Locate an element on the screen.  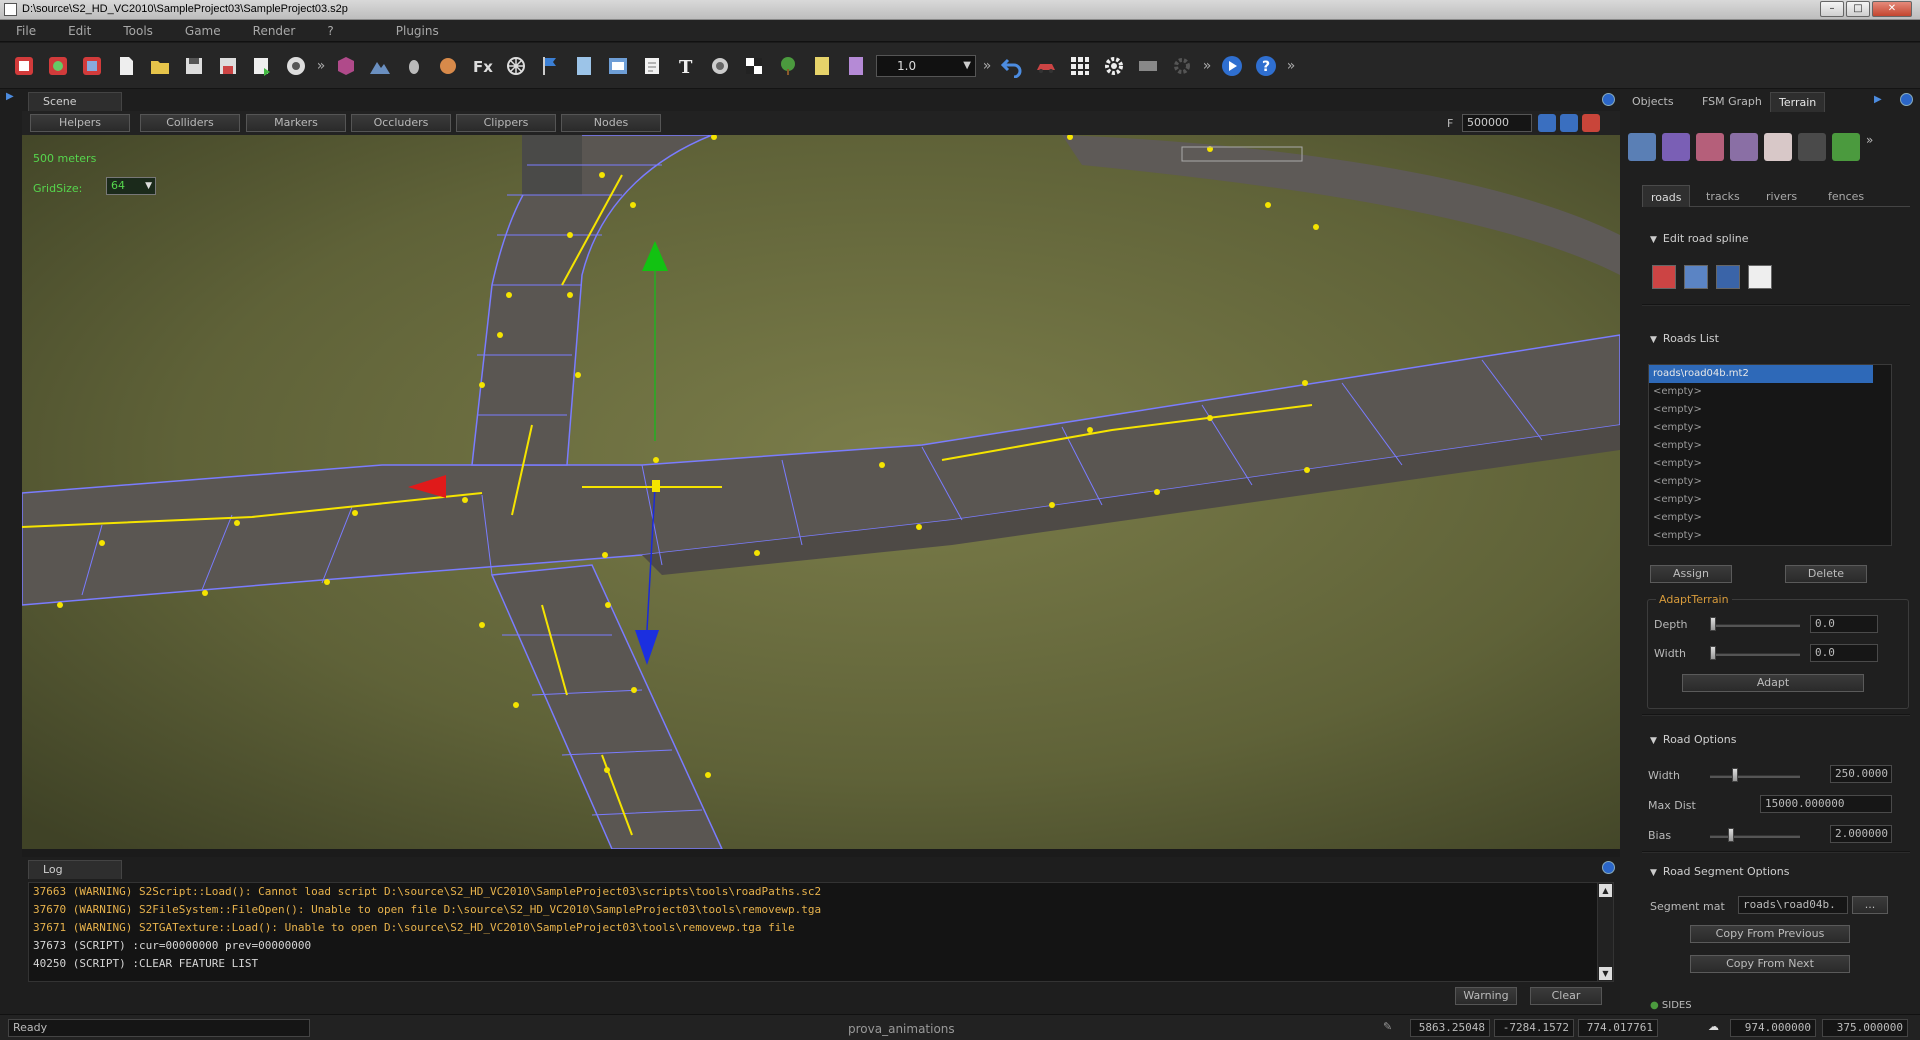
filter-clippers-button: Clippers is located at coordinates (506, 123).